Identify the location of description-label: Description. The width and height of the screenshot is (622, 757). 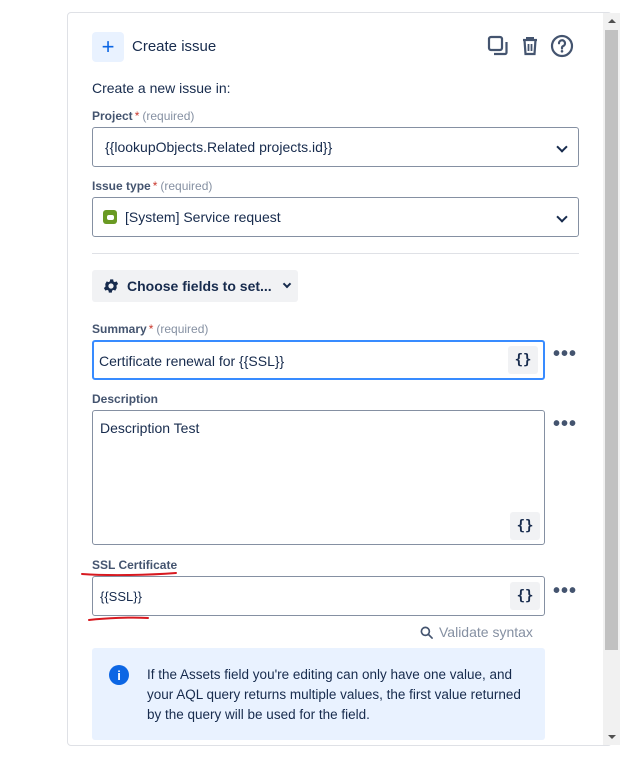
(125, 399).